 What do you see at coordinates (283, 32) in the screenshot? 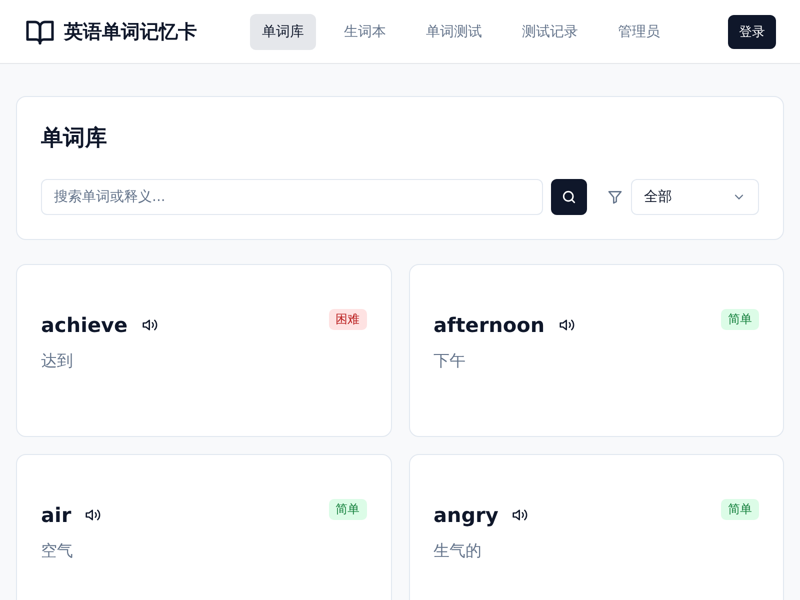
I see `nav-tab: 单词库` at bounding box center [283, 32].